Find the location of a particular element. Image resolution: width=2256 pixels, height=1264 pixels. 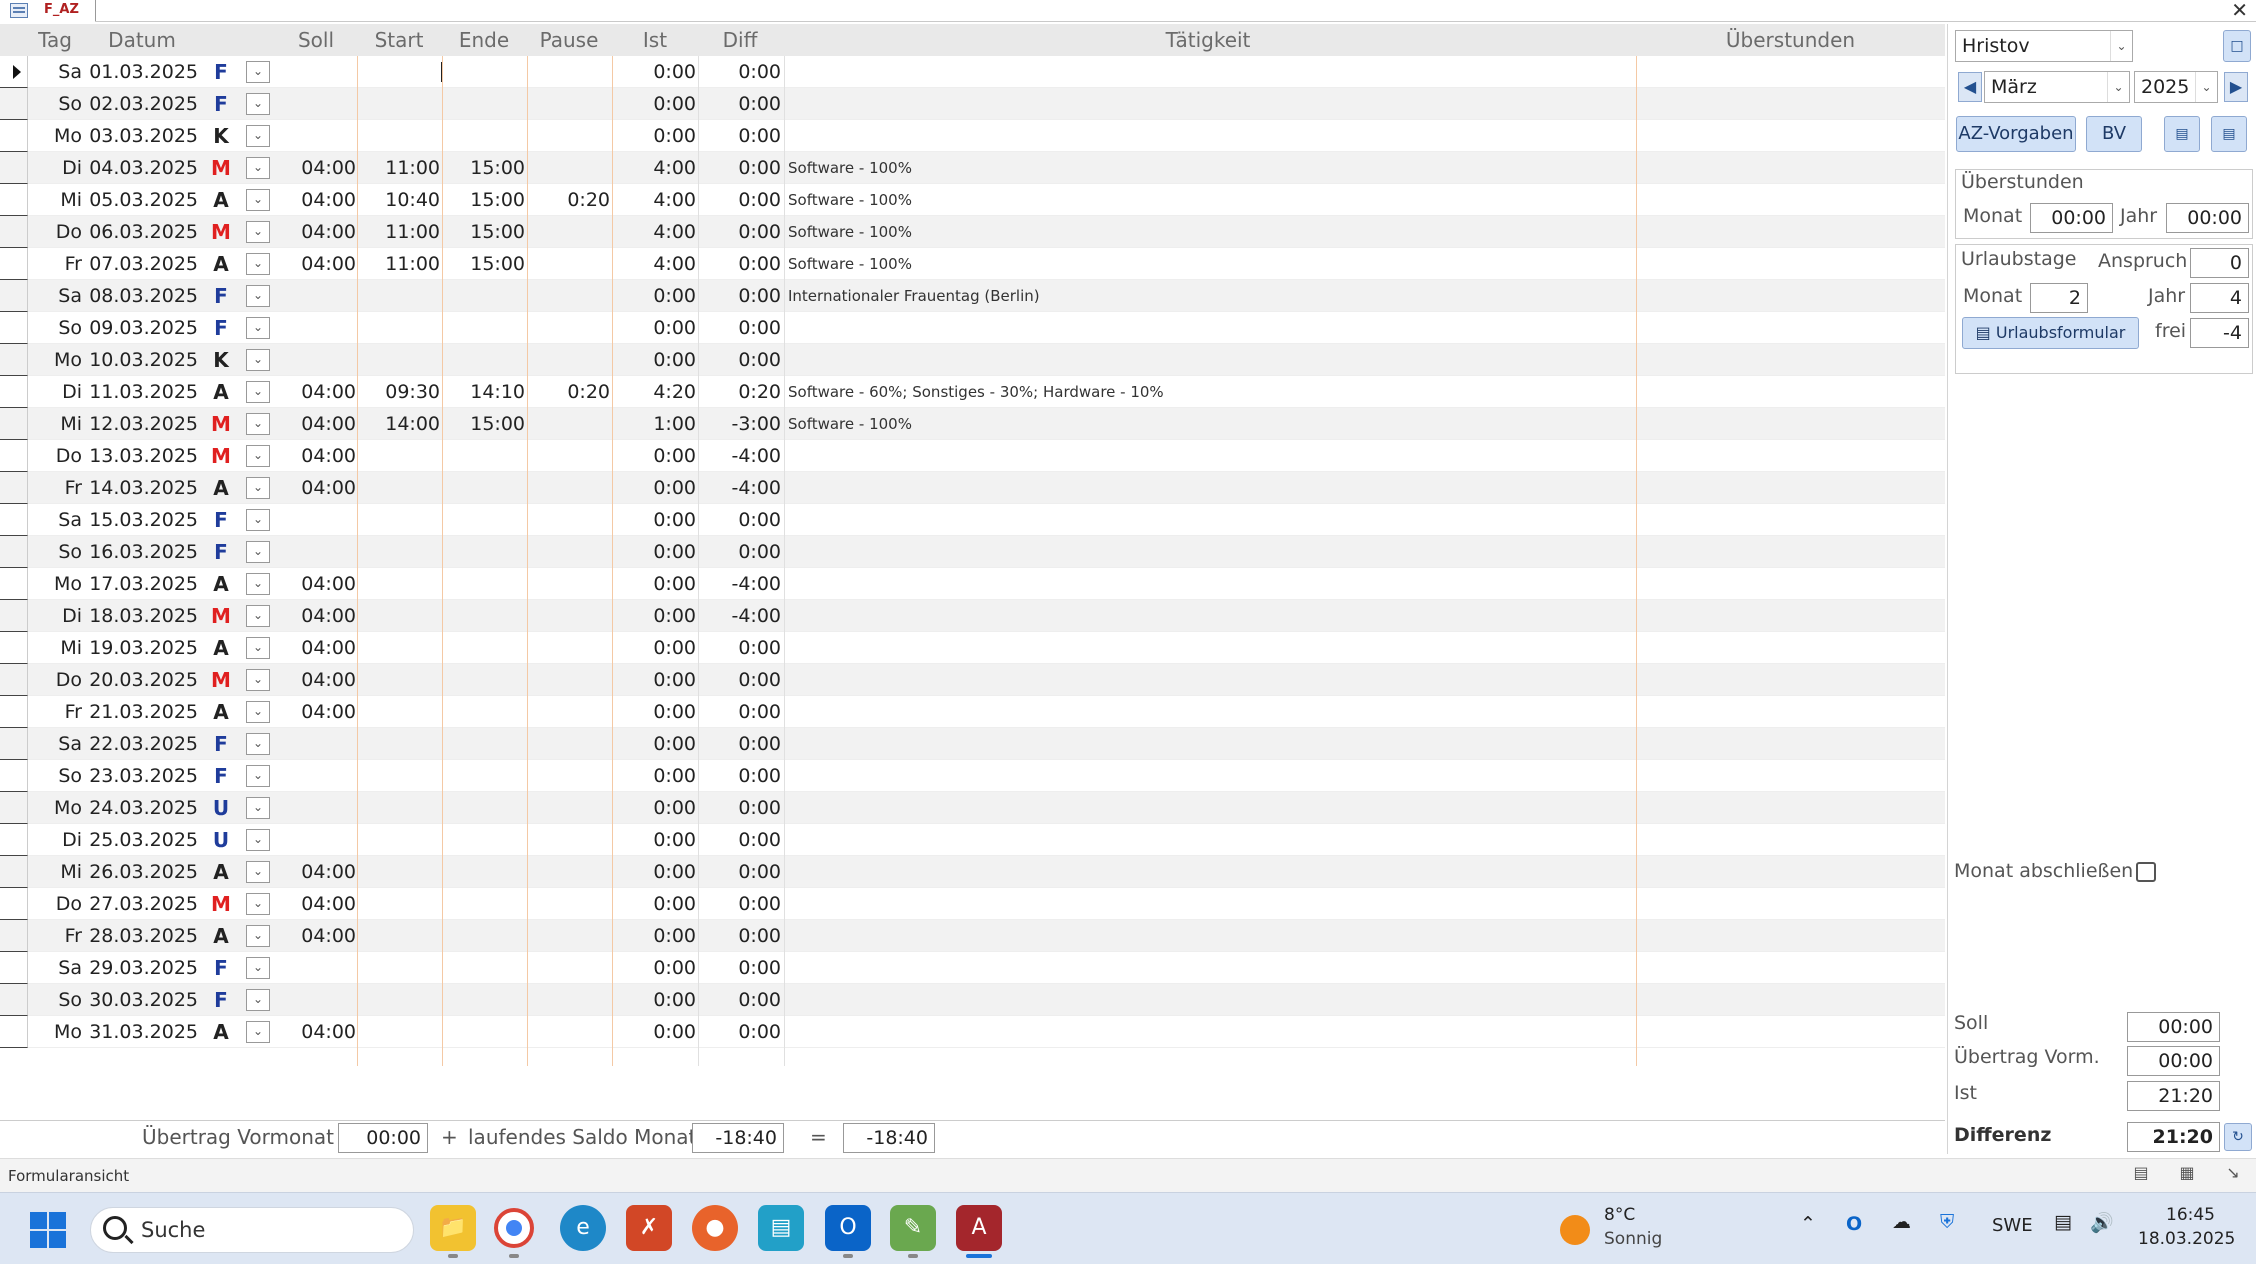

cell-pause: 0:20 is located at coordinates (569, 392).